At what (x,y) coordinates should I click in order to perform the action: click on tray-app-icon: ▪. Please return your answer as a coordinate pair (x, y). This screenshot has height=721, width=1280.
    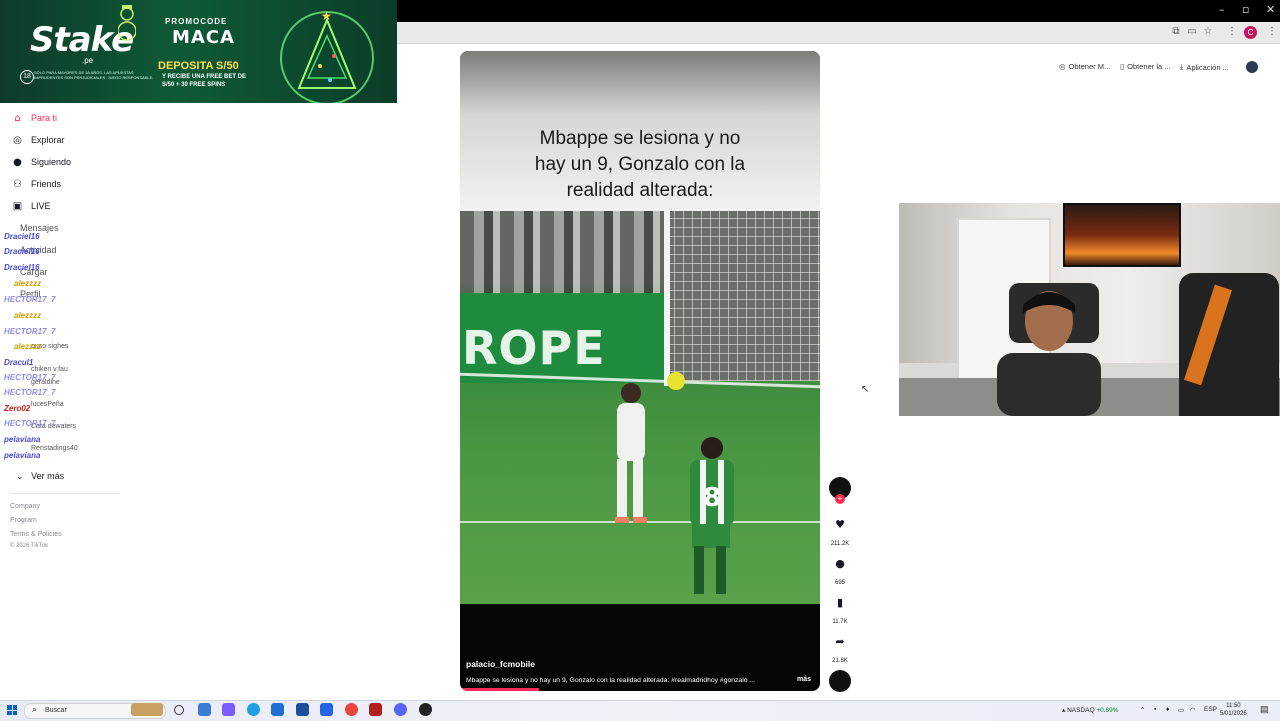
    Looking at the image, I should click on (1155, 709).